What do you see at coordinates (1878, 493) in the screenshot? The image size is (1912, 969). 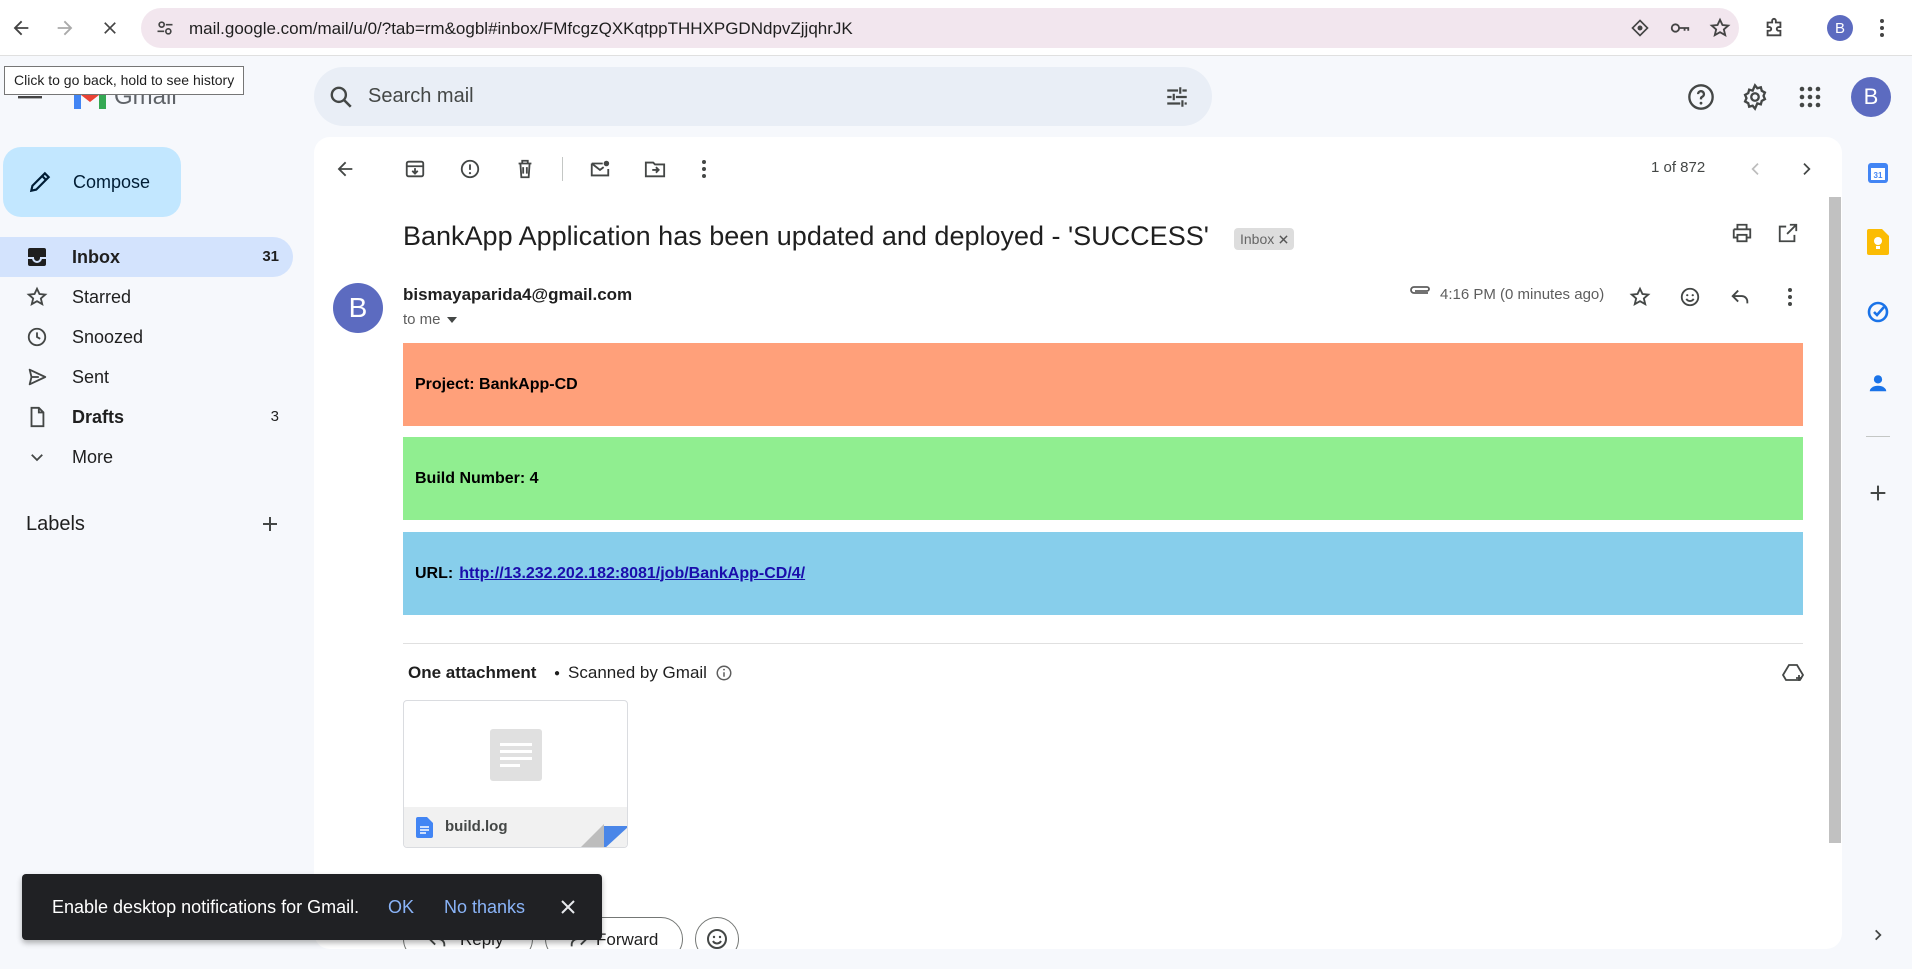 I see `get-addons-button` at bounding box center [1878, 493].